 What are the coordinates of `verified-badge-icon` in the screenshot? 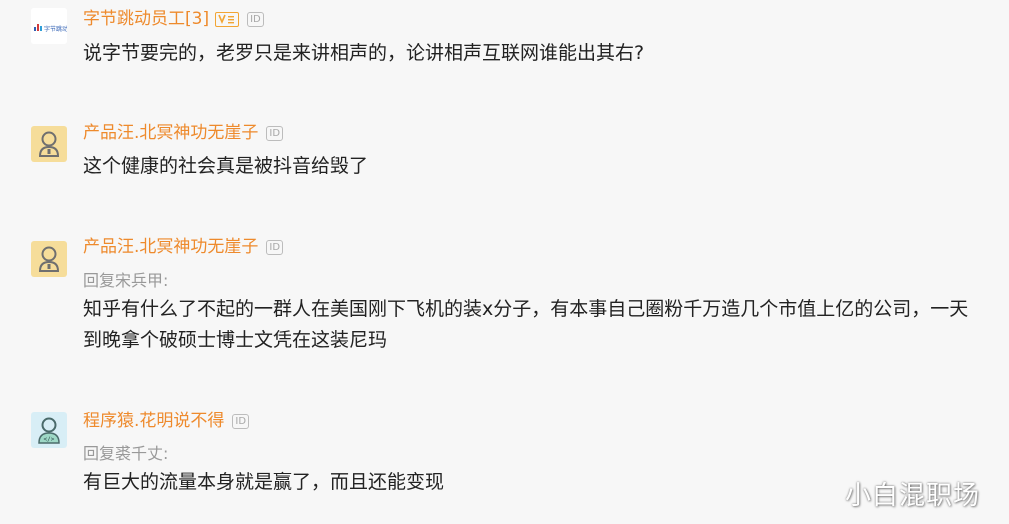 It's located at (227, 19).